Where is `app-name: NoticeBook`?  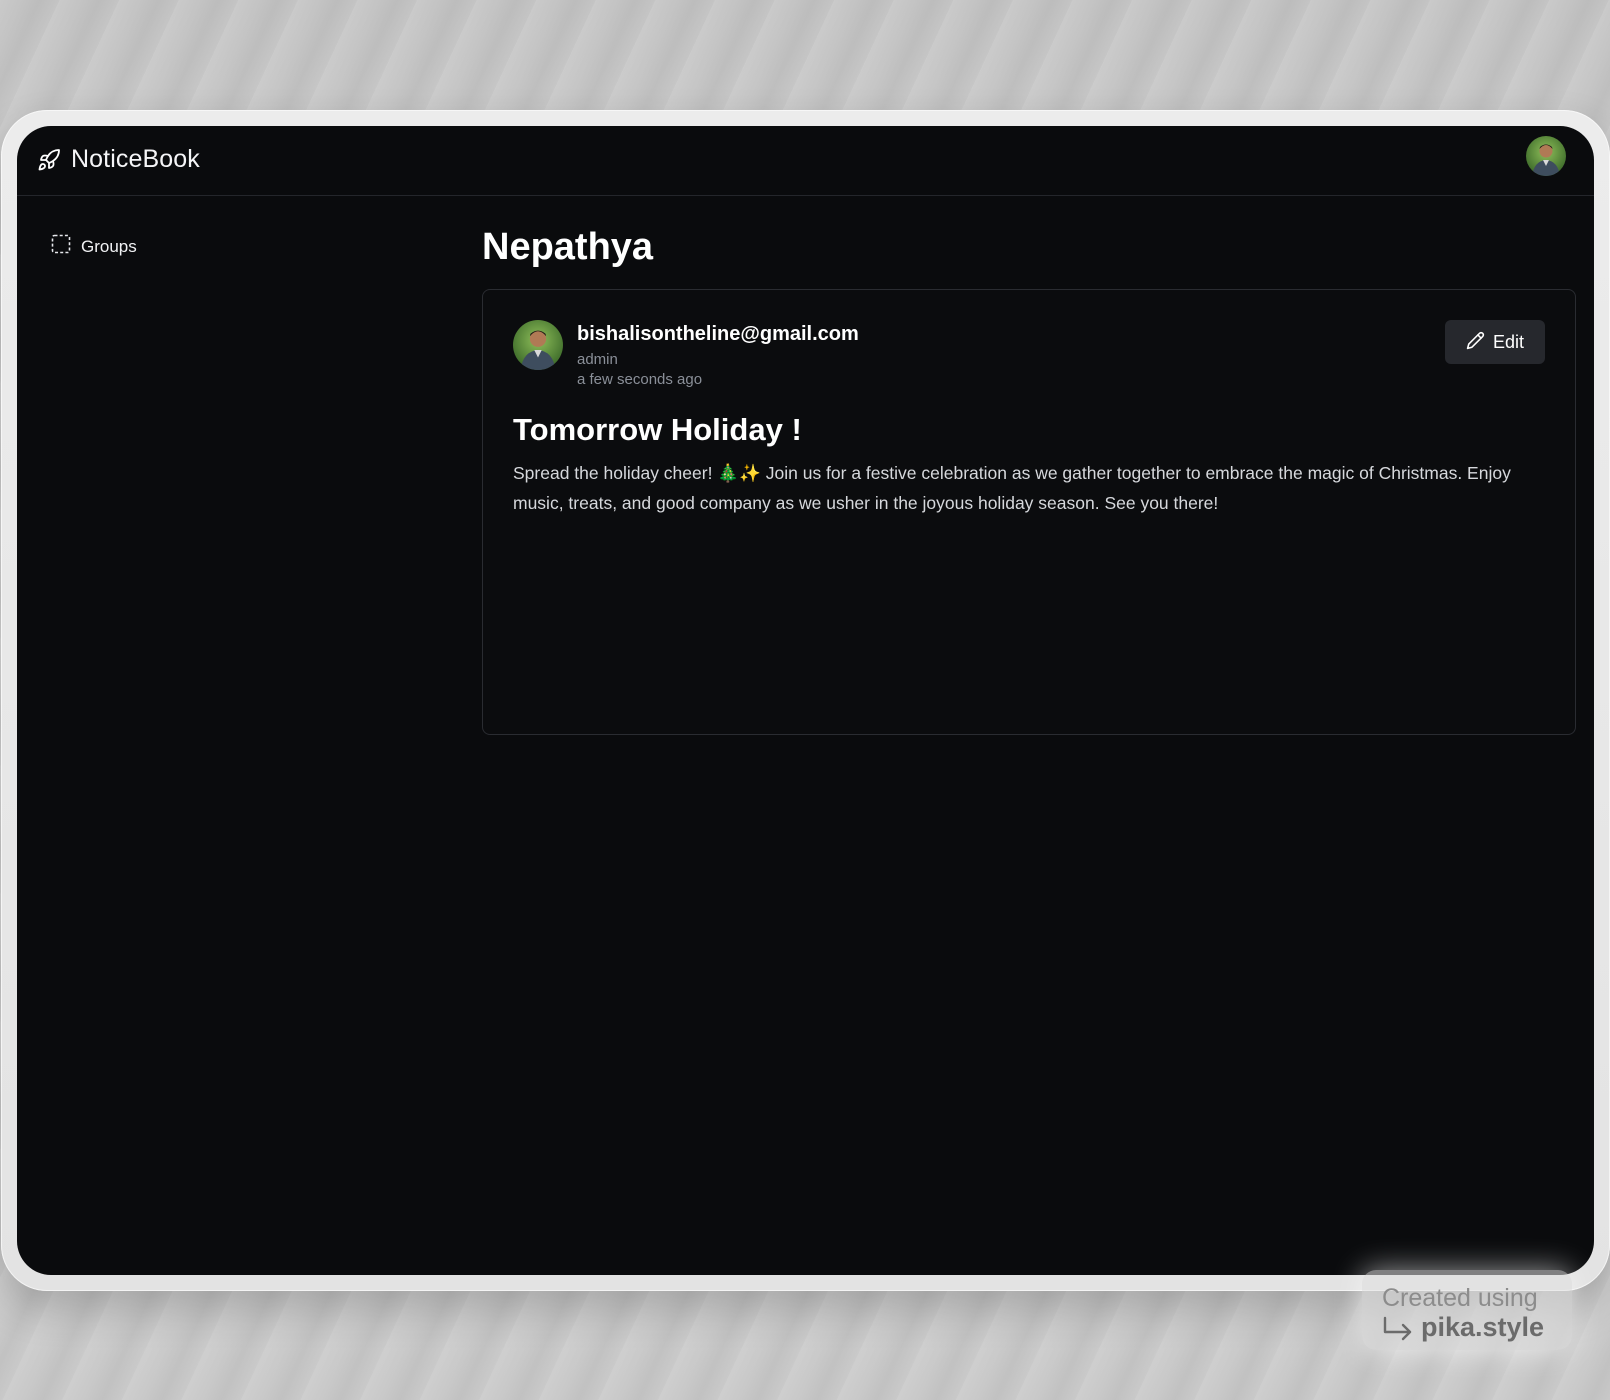 app-name: NoticeBook is located at coordinates (135, 159).